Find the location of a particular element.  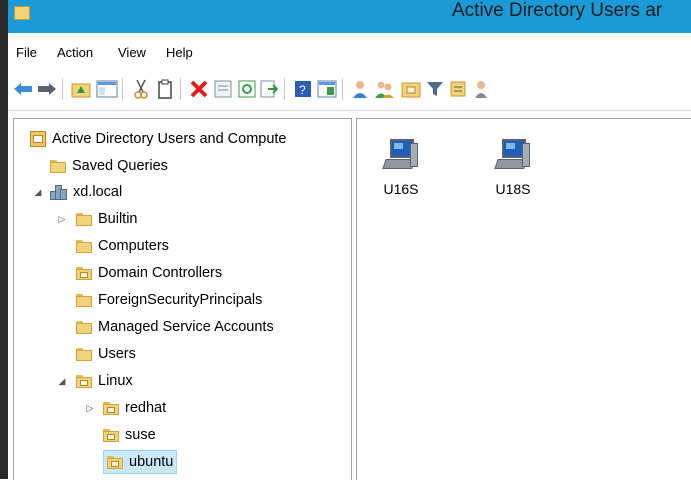

tree-node-domain: xd.local is located at coordinates (86, 192).